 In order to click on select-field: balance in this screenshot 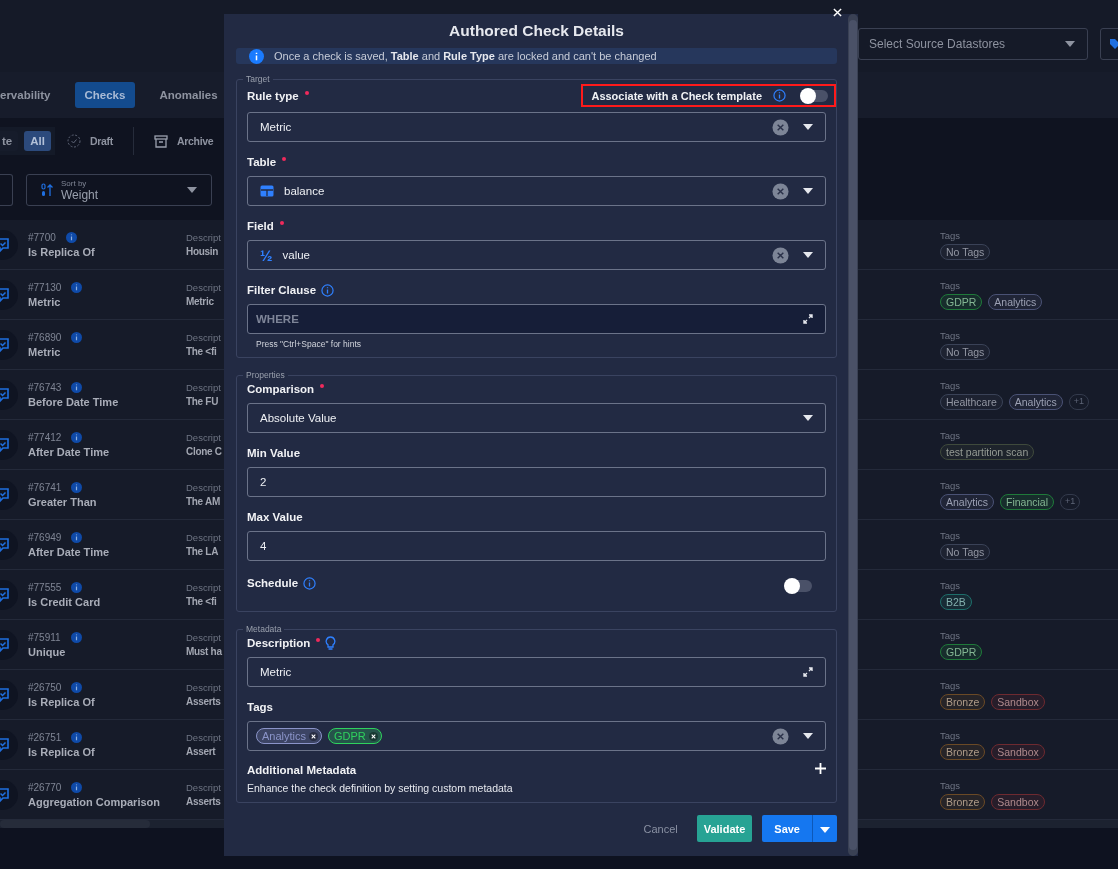, I will do `click(536, 191)`.